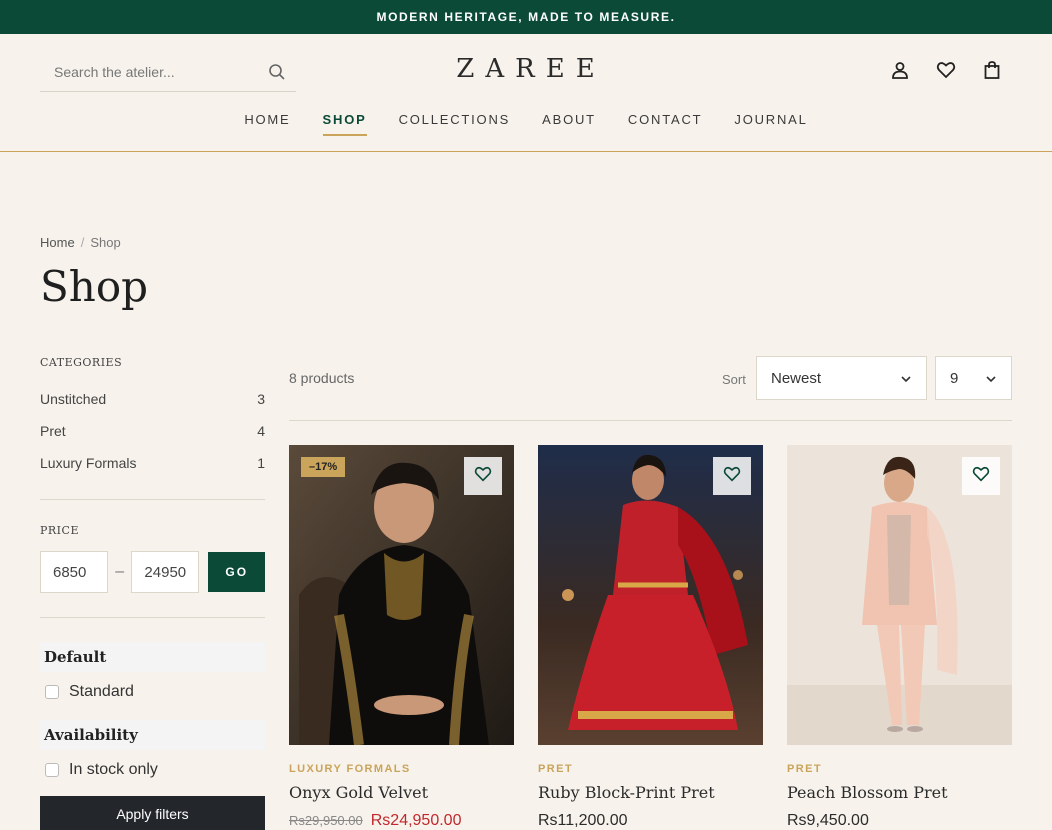 The height and width of the screenshot is (830, 1052). I want to click on sort-label: Sort, so click(734, 379).